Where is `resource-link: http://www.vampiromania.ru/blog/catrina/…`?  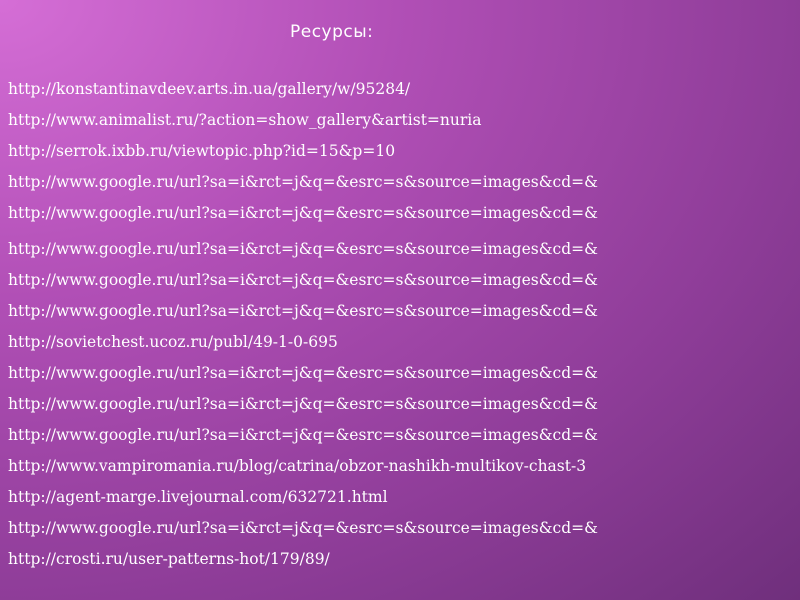 resource-link: http://www.vampiromania.ru/blog/catrina/… is located at coordinates (303, 466).